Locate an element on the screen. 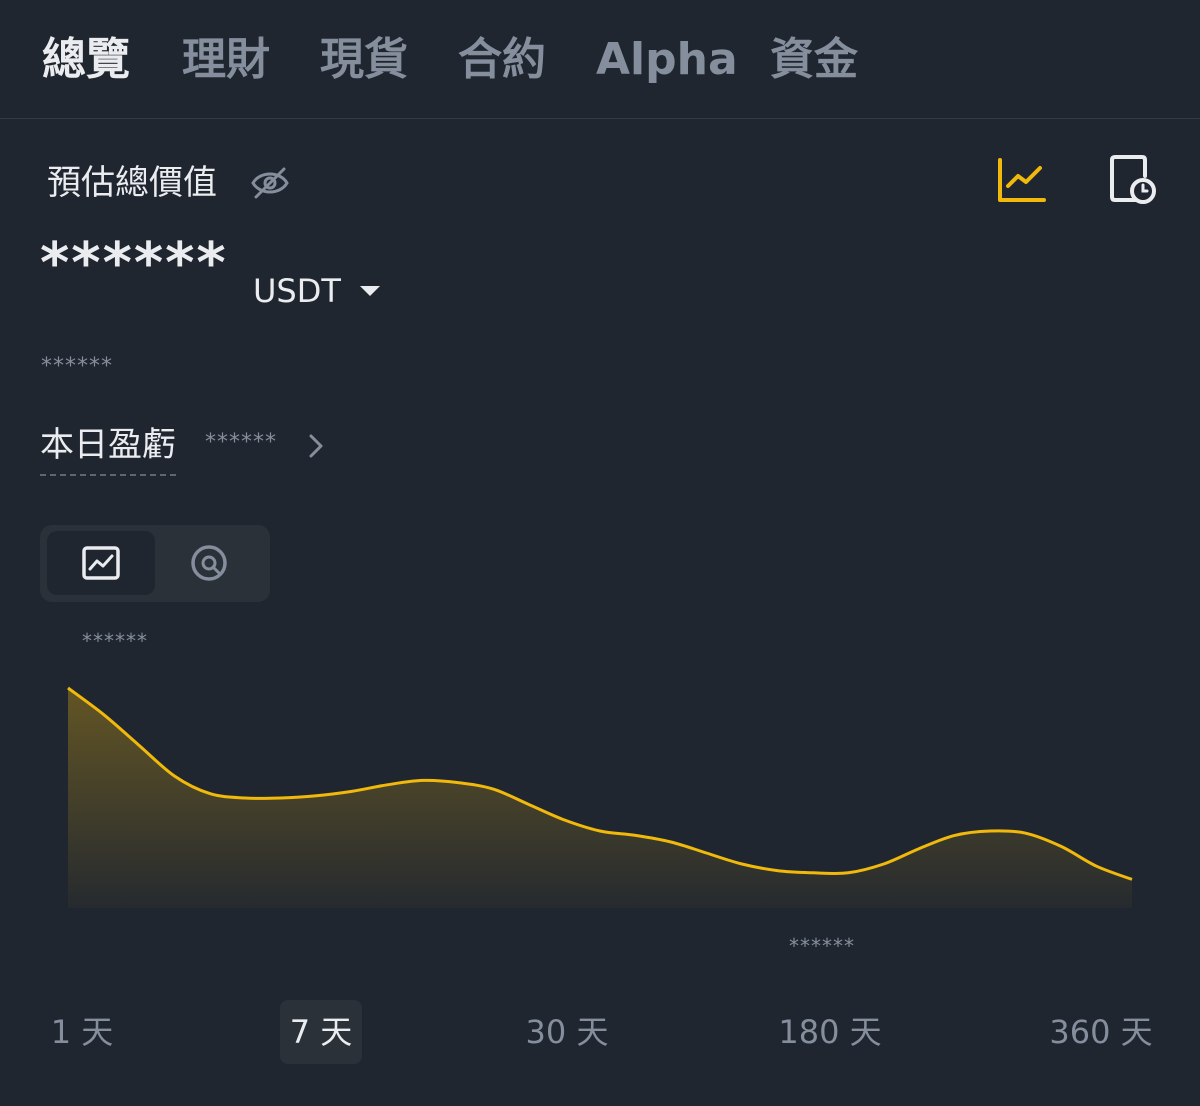 Image resolution: width=1200 pixels, height=1106 pixels. tab-spot: 現貨 is located at coordinates (364, 60).